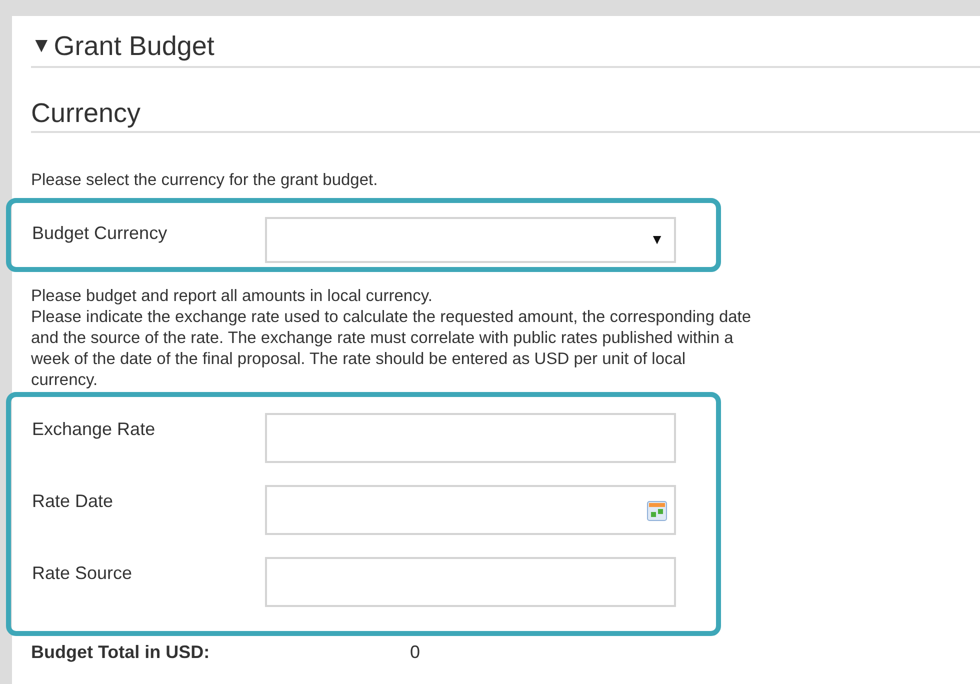 The width and height of the screenshot is (980, 684). Describe the element at coordinates (134, 46) in the screenshot. I see `section-heading: Grant Budget` at that location.